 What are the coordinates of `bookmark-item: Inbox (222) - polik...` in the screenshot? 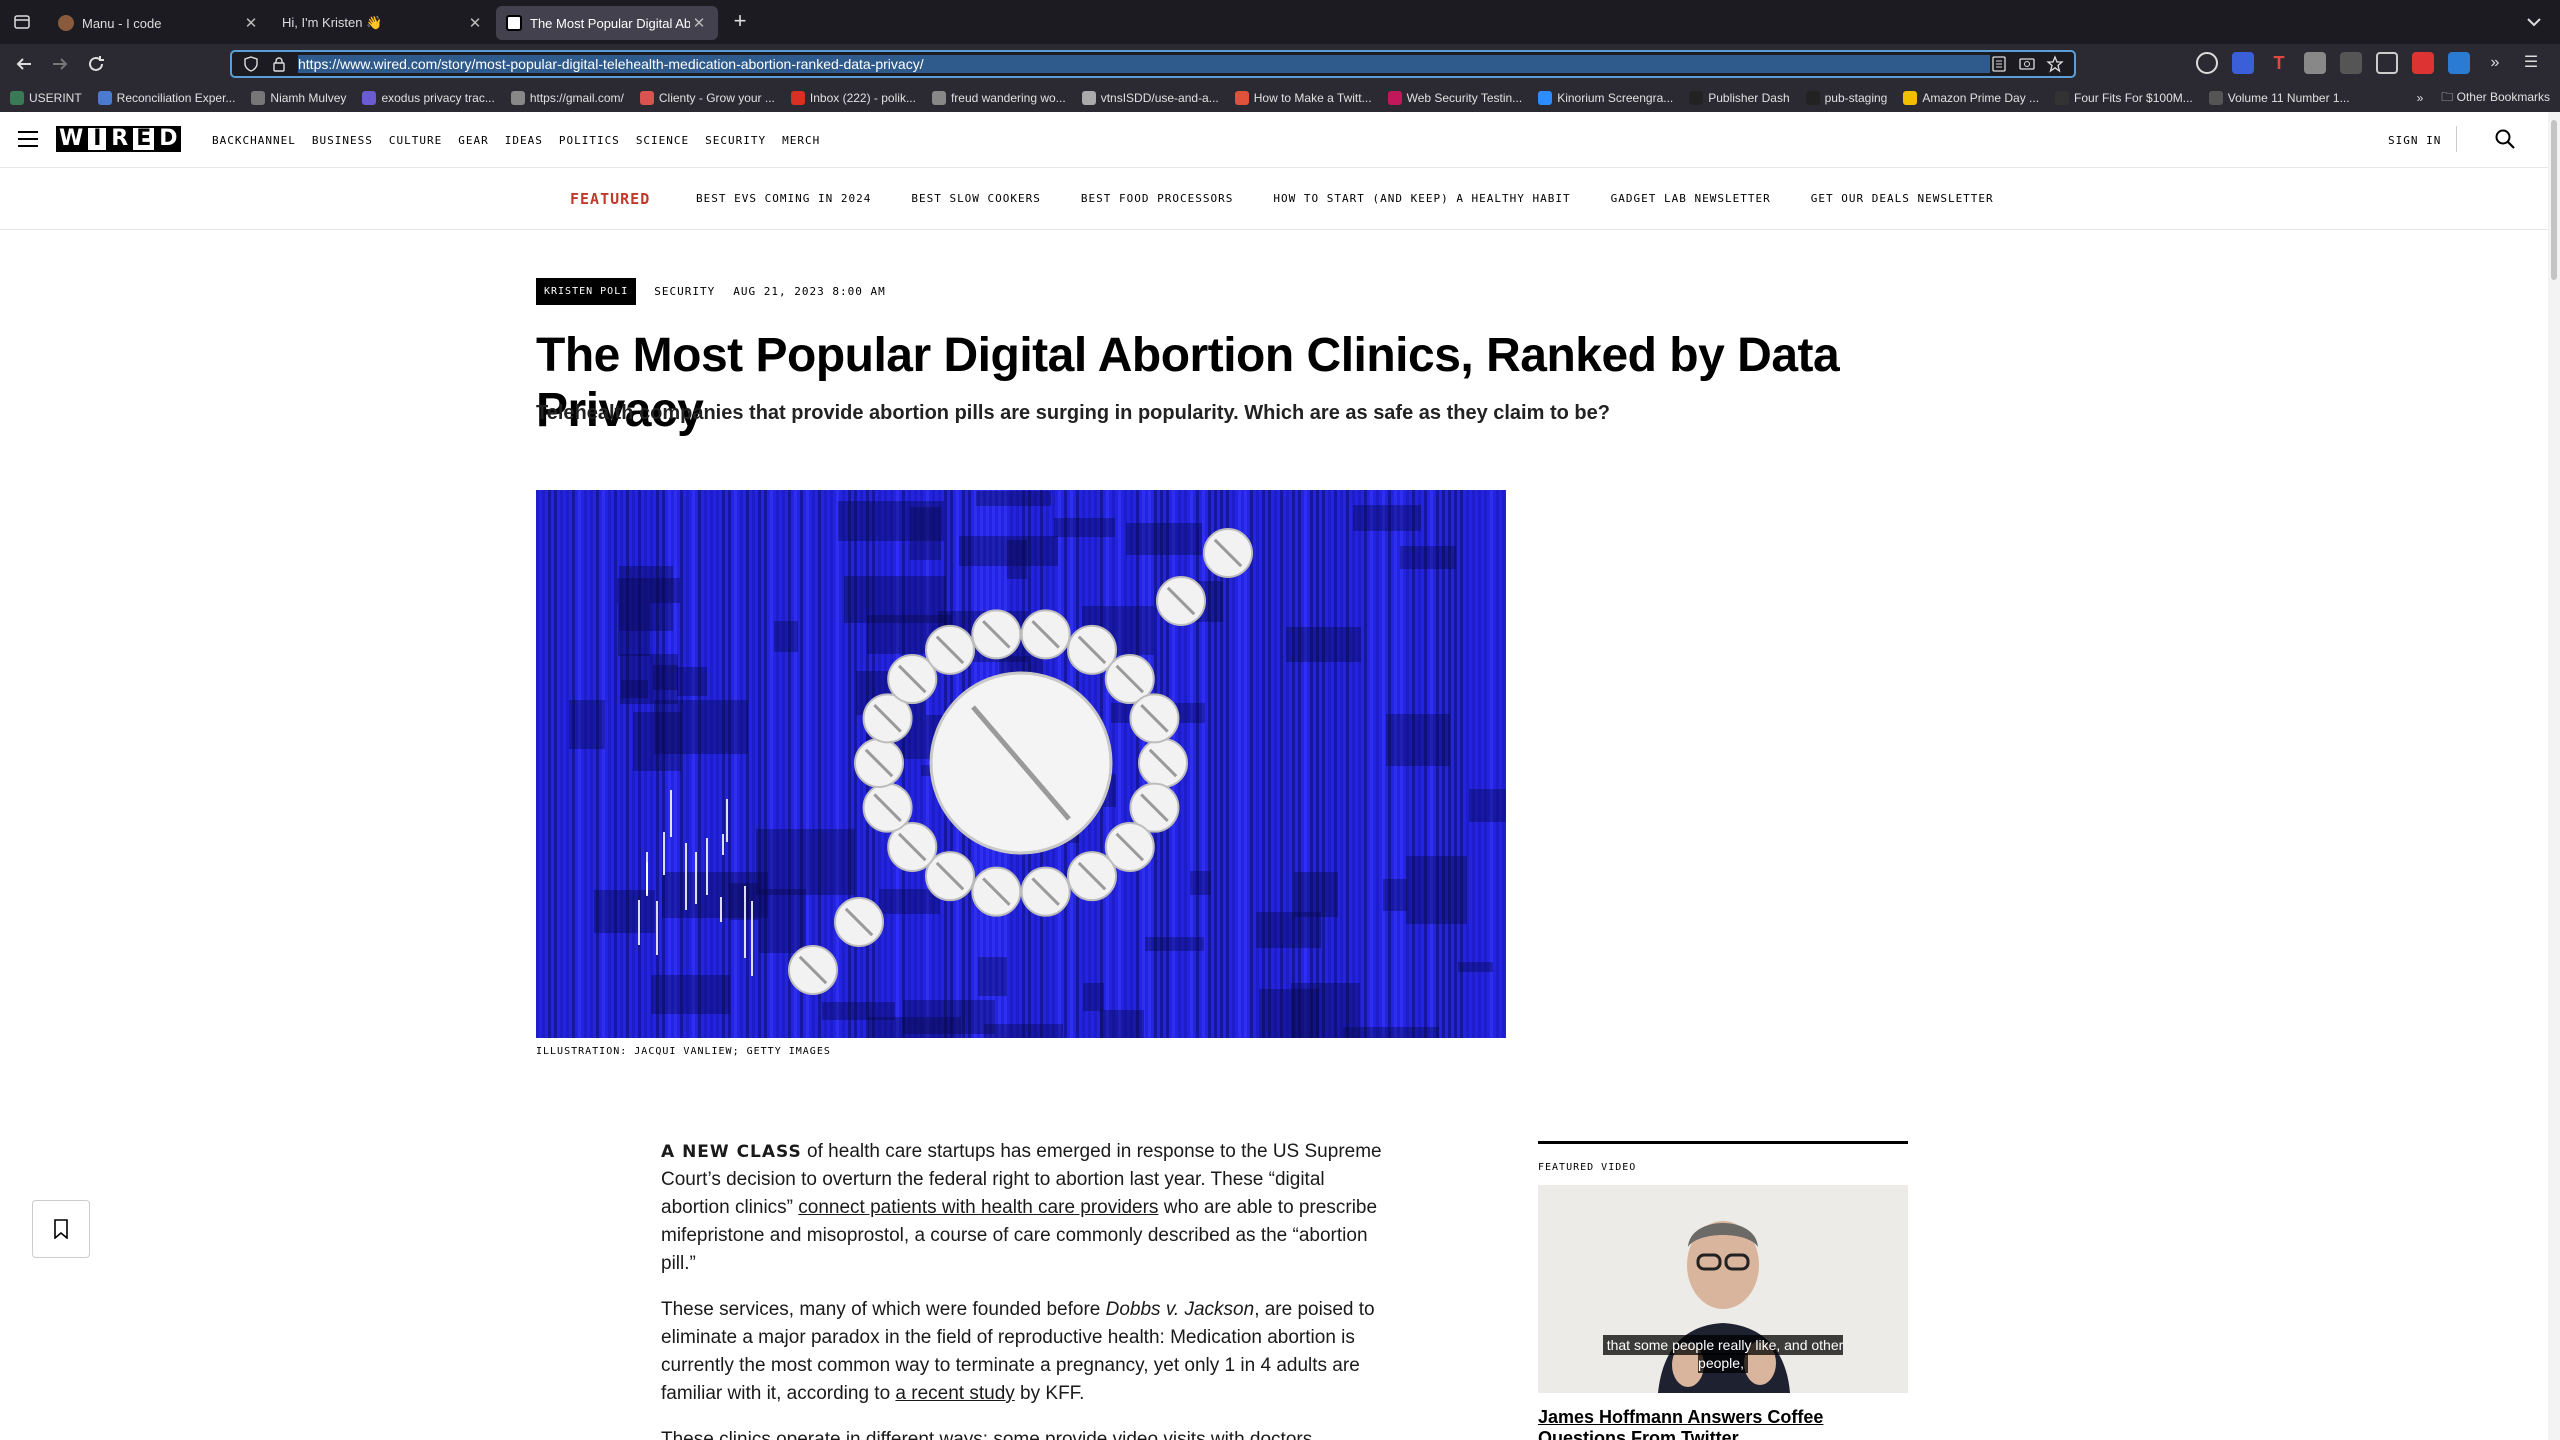 It's located at (853, 98).